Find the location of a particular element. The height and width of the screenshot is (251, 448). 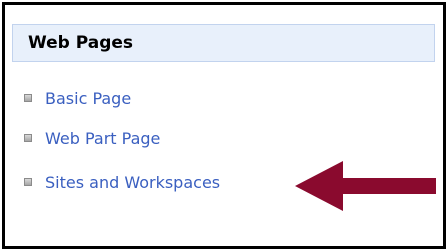

link-item-web-part-page: Web Part Page is located at coordinates (92, 138).